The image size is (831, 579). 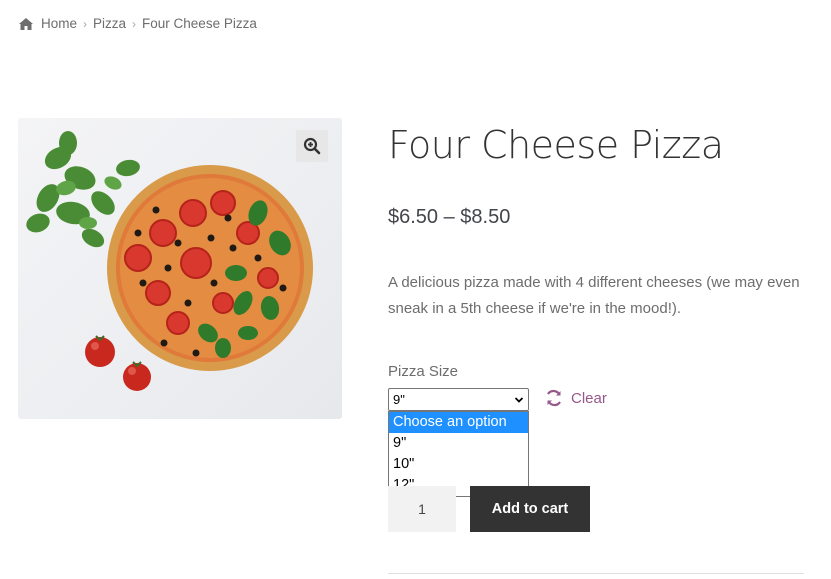 What do you see at coordinates (530, 509) in the screenshot?
I see `add-to-cart-button: Add to cart` at bounding box center [530, 509].